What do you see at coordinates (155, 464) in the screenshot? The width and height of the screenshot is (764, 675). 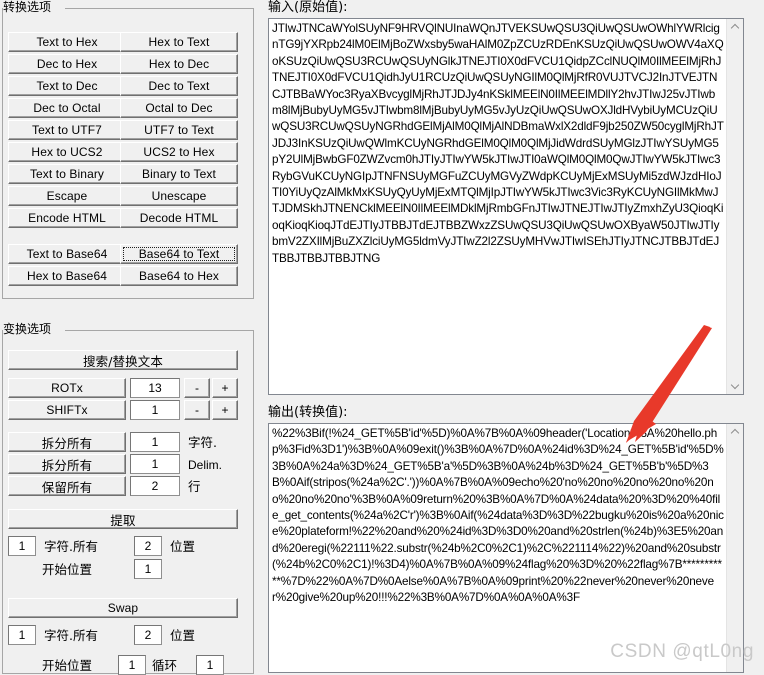 I see `input-split-delim-value: 1` at bounding box center [155, 464].